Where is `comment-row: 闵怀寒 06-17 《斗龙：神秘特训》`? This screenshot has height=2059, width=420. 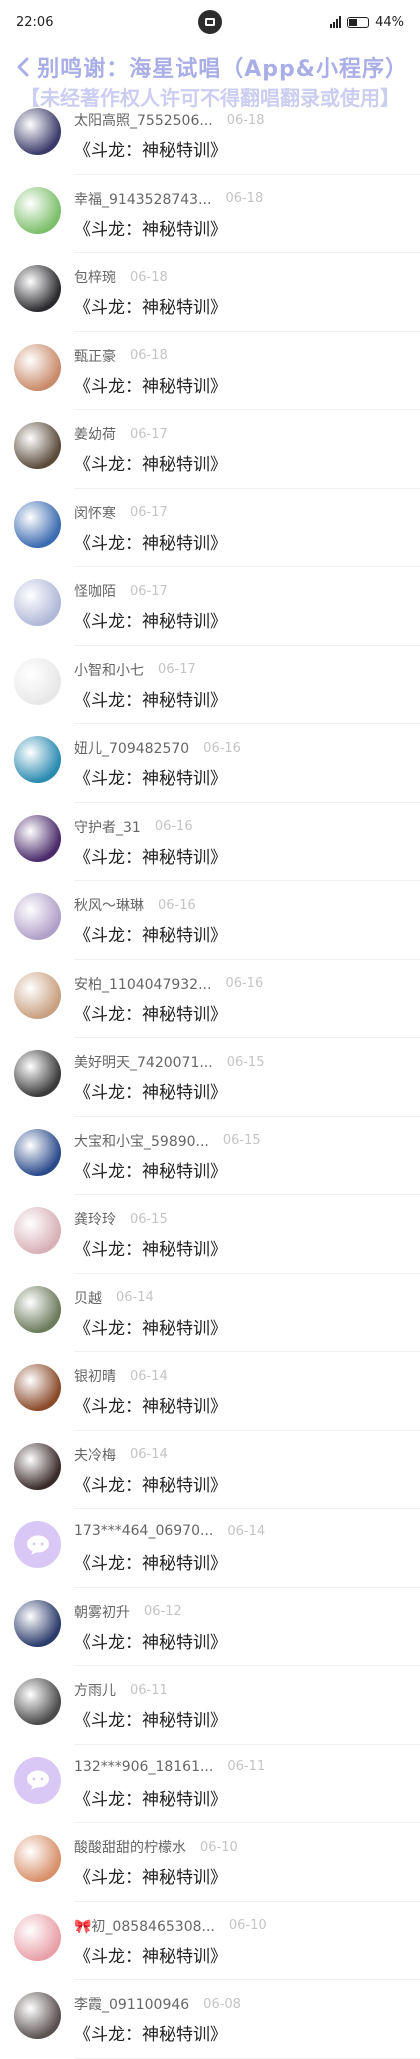 comment-row: 闵怀寒 06-17 《斗龙：神秘特训》 is located at coordinates (210, 528).